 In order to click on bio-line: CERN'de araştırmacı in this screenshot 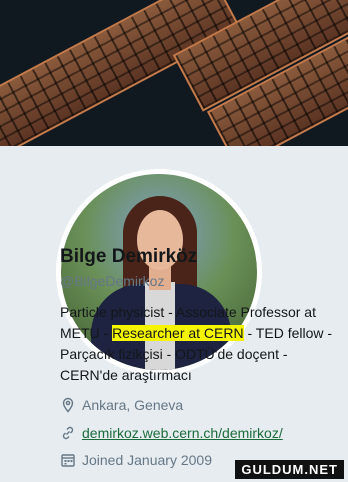, I will do `click(126, 375)`.